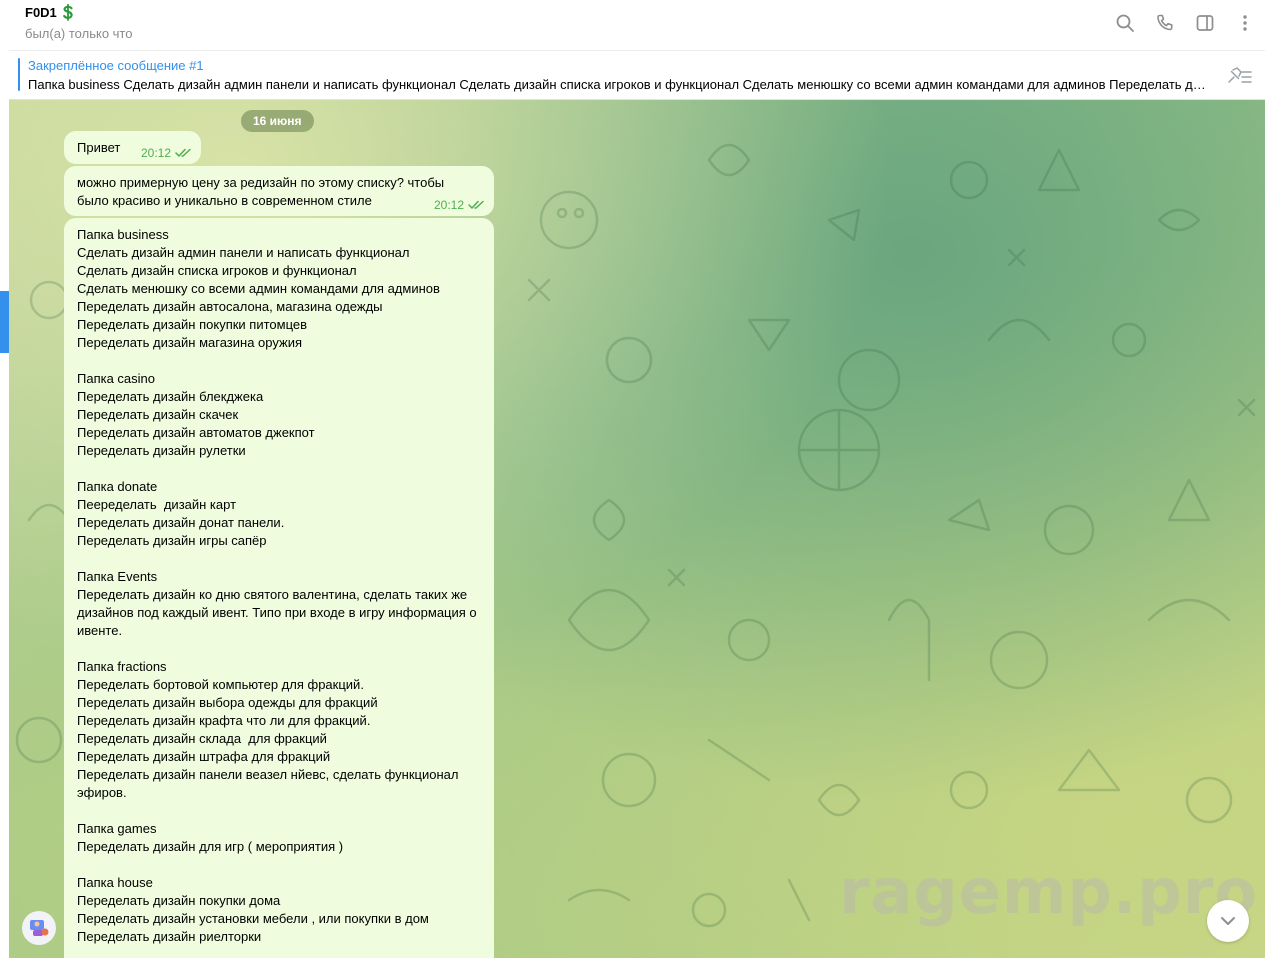  I want to click on phone-icon, so click(1165, 22).